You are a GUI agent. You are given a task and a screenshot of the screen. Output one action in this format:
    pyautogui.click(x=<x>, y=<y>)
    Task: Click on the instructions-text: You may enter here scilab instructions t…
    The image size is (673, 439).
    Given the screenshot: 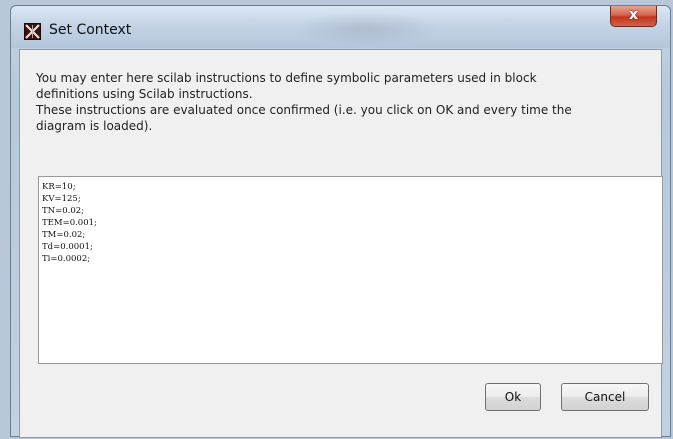 What is the action you would take?
    pyautogui.click(x=346, y=102)
    